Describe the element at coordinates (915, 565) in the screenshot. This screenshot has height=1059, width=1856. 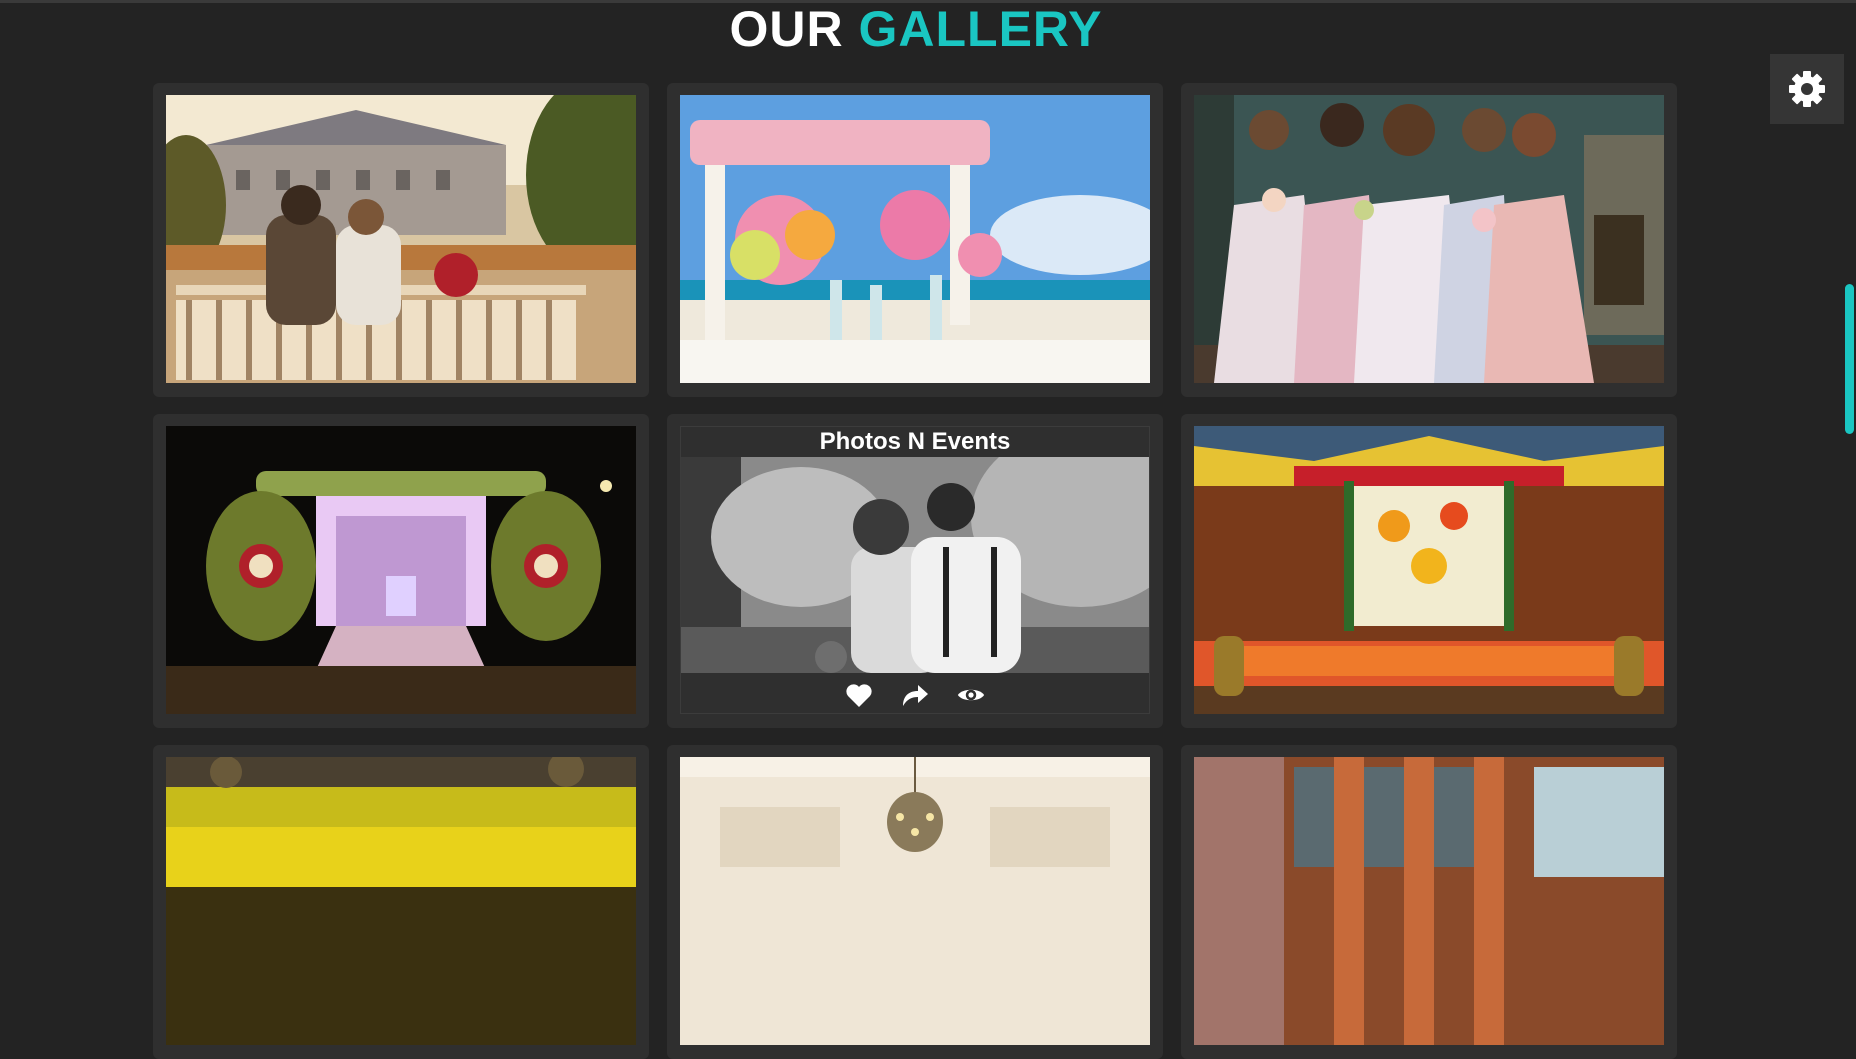
I see `couple-black-white-photo` at that location.